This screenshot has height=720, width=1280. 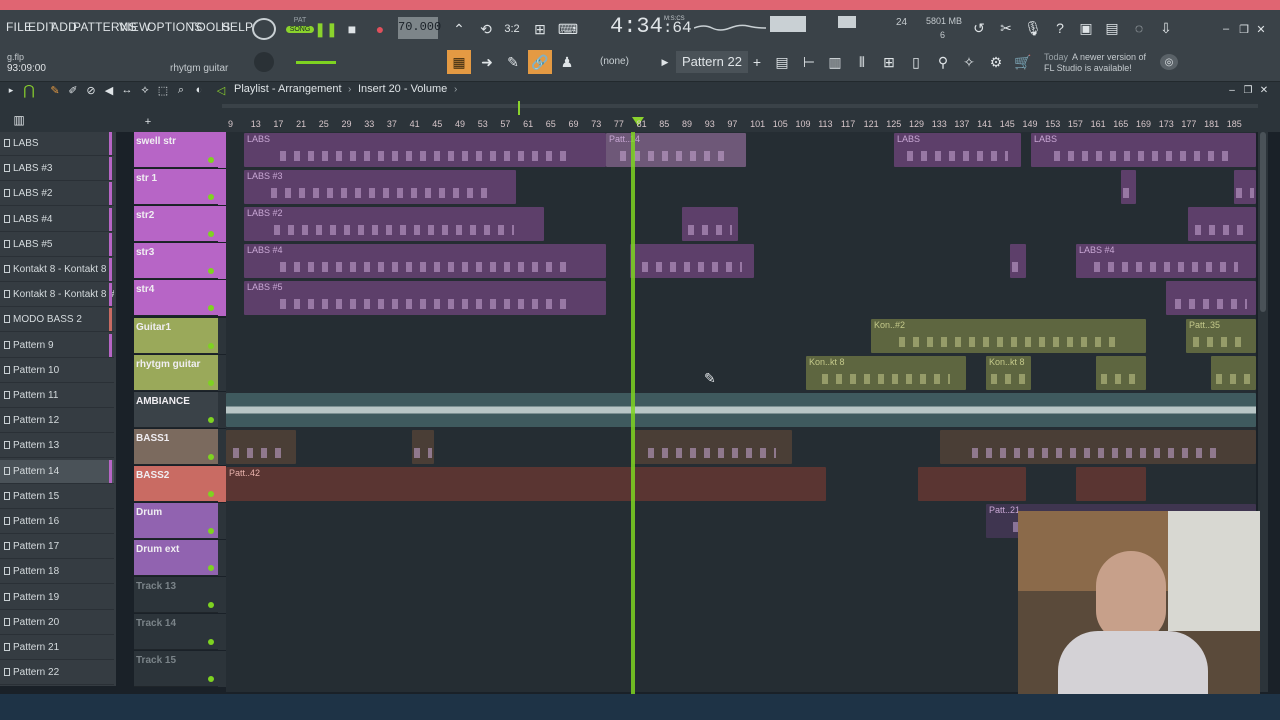 What do you see at coordinates (782, 62) in the screenshot?
I see `playlist-icon: ▤` at bounding box center [782, 62].